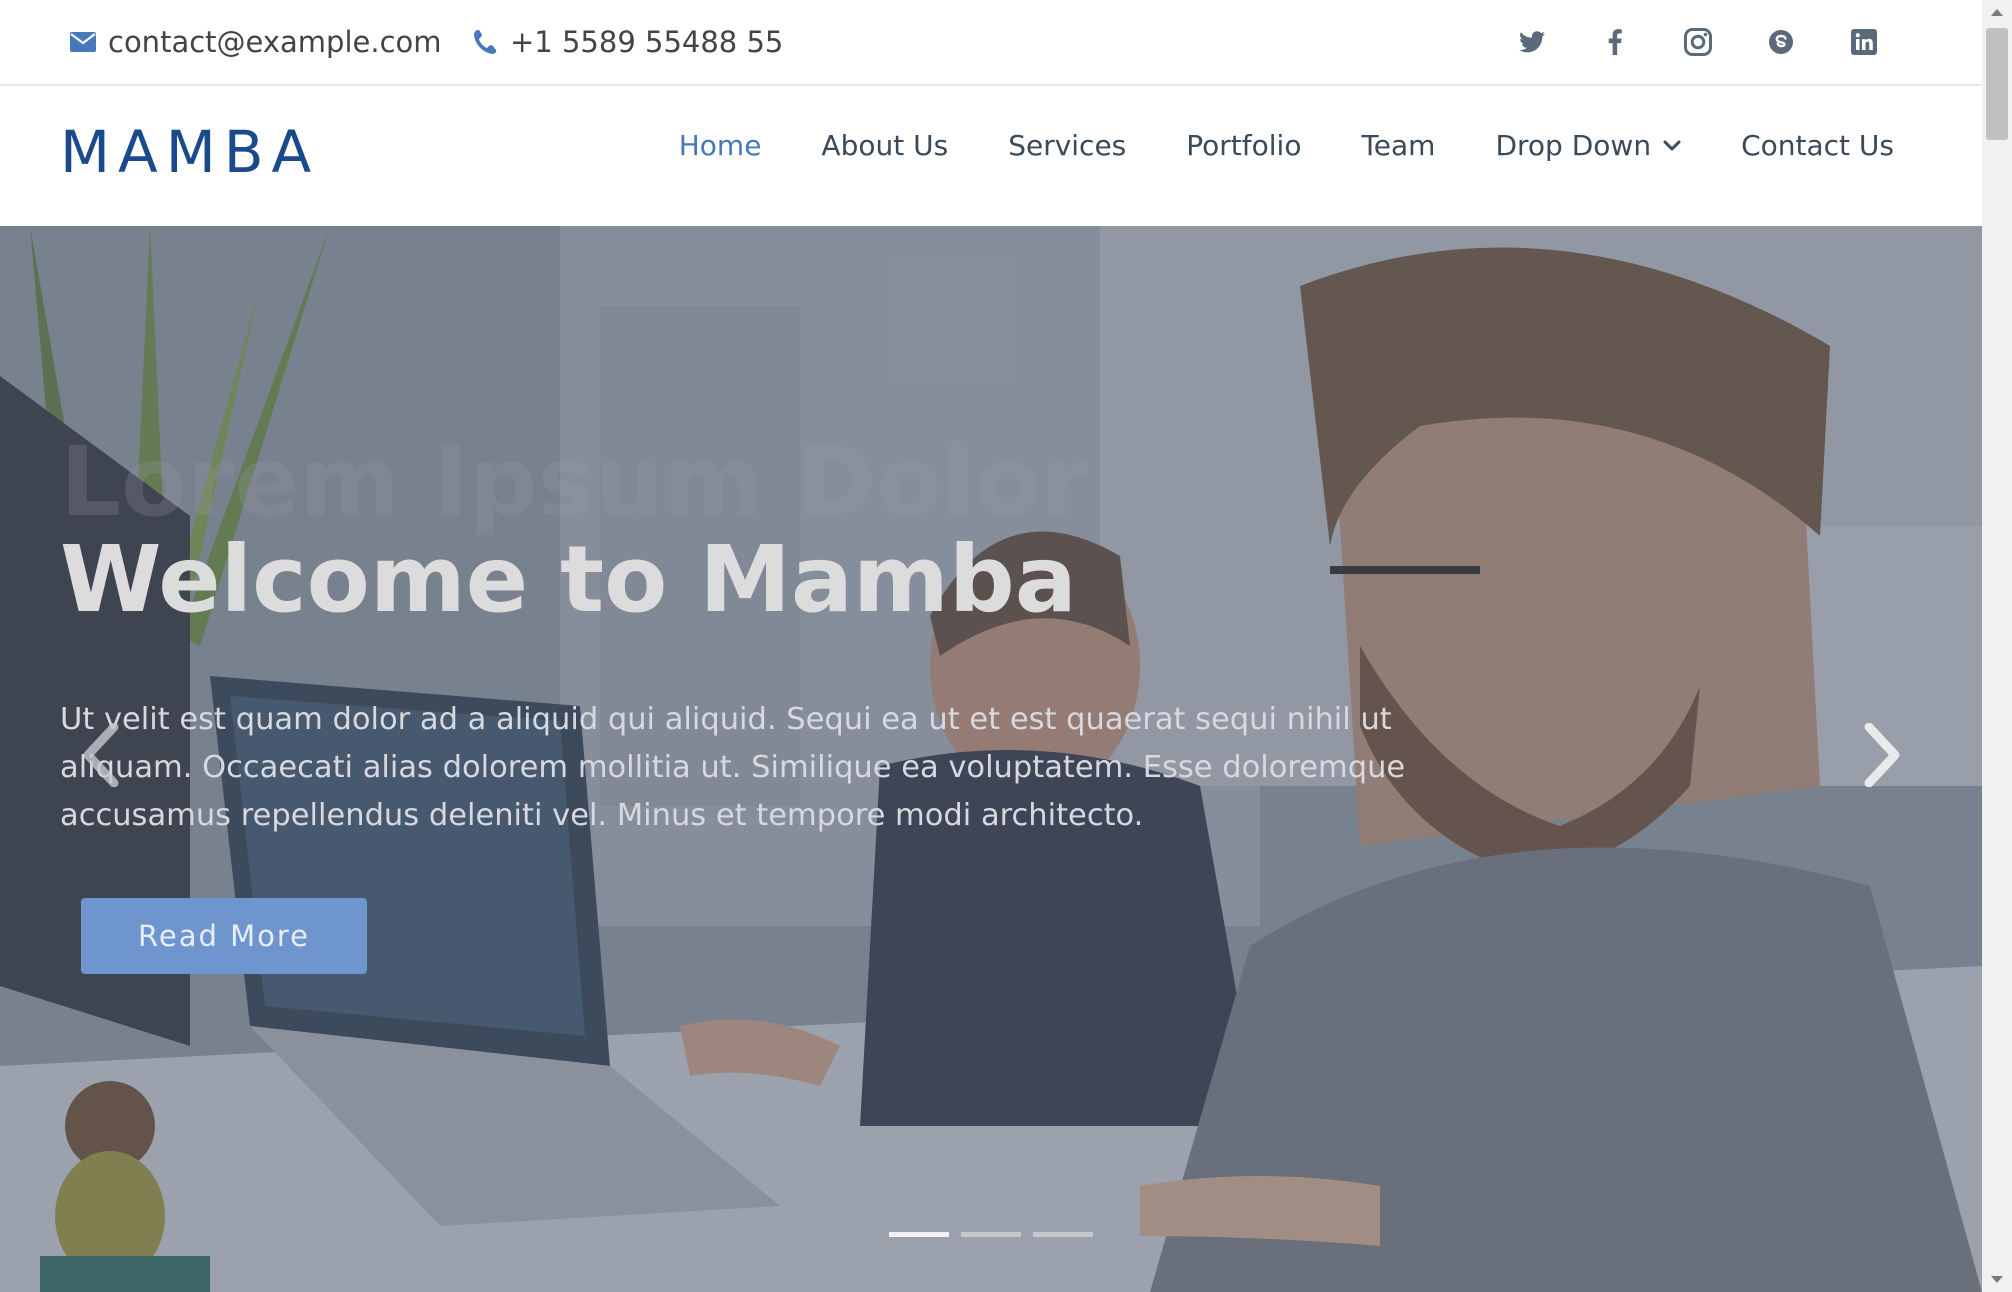 This screenshot has height=1292, width=2012. I want to click on envelope-icon, so click(83, 42).